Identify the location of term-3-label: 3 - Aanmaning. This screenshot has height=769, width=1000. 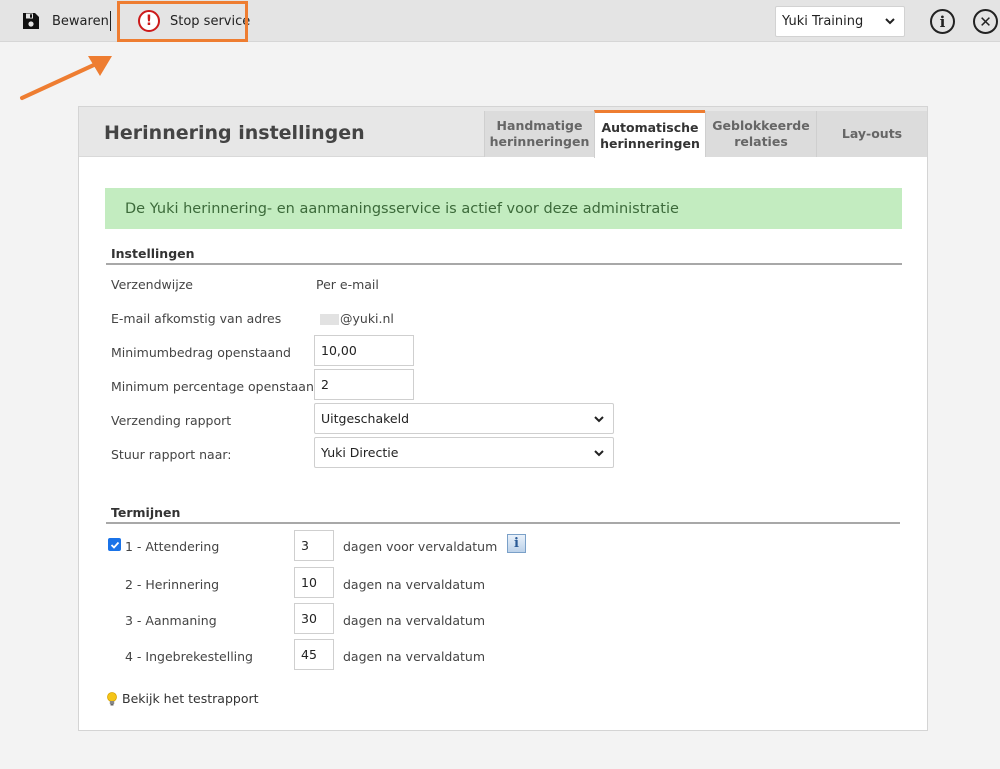
(171, 620).